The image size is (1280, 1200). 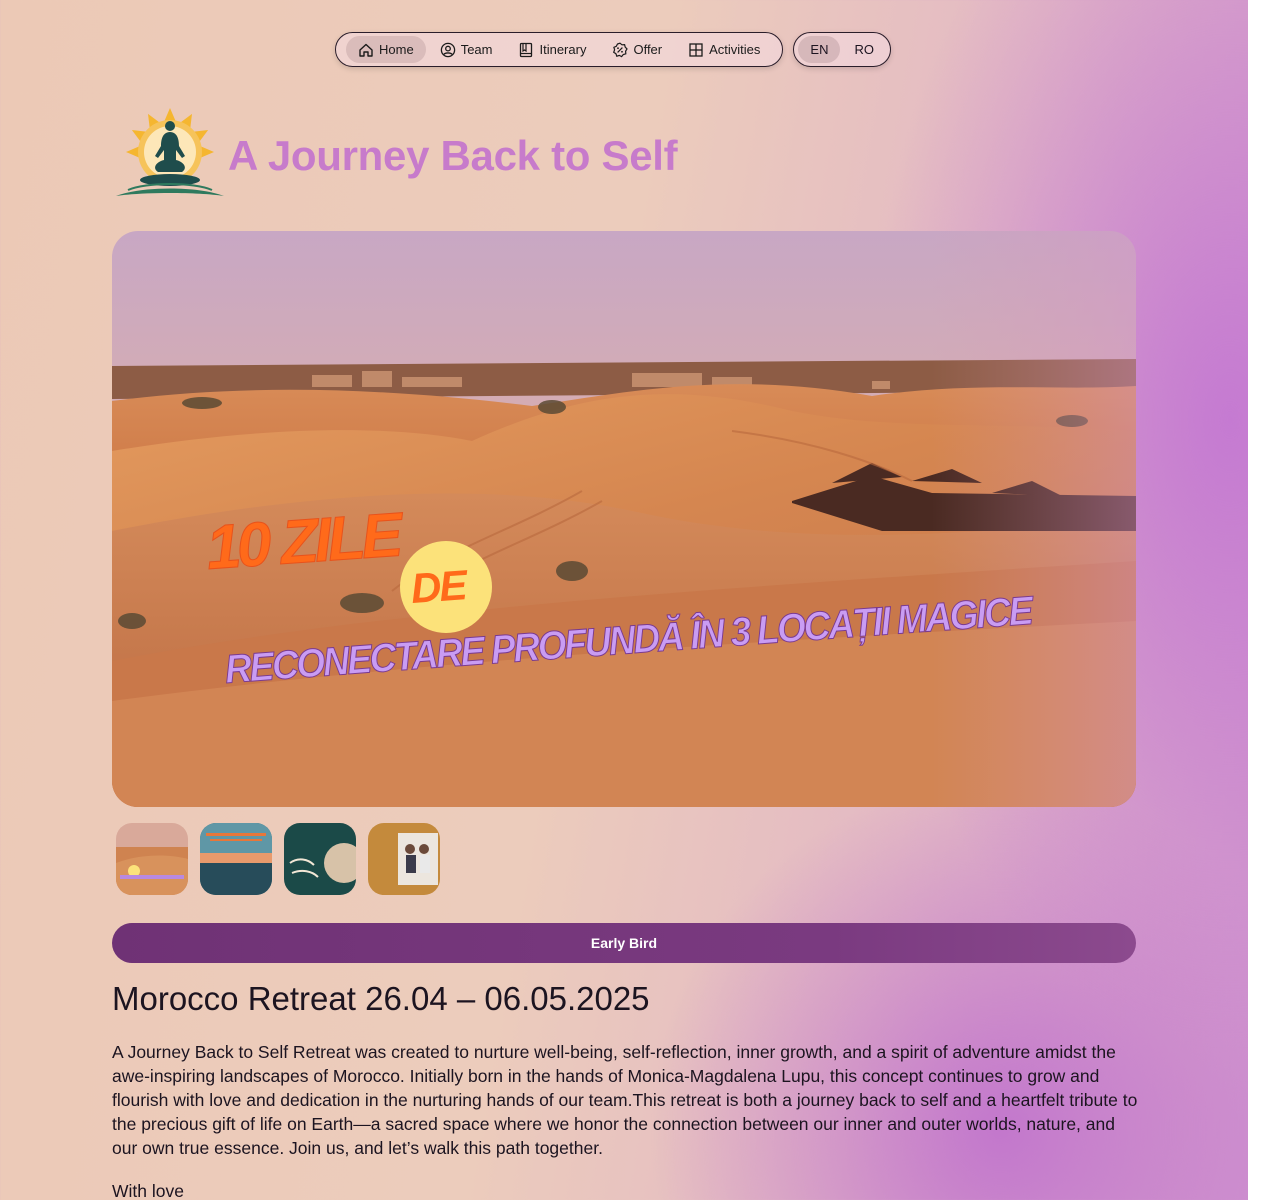 I want to click on scrollbar-track, so click(x=1264, y=600).